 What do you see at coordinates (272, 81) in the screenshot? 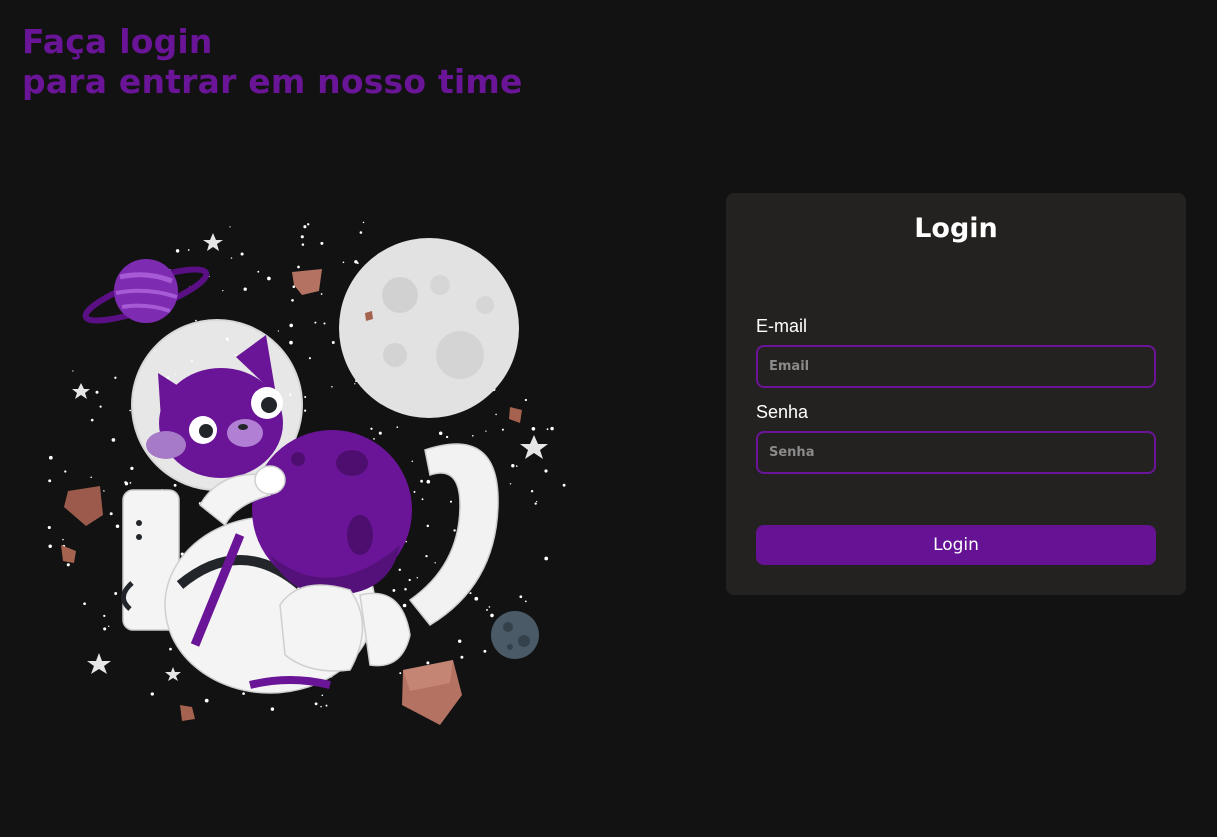
I see `hero-line-2: para entrar em nosso time` at bounding box center [272, 81].